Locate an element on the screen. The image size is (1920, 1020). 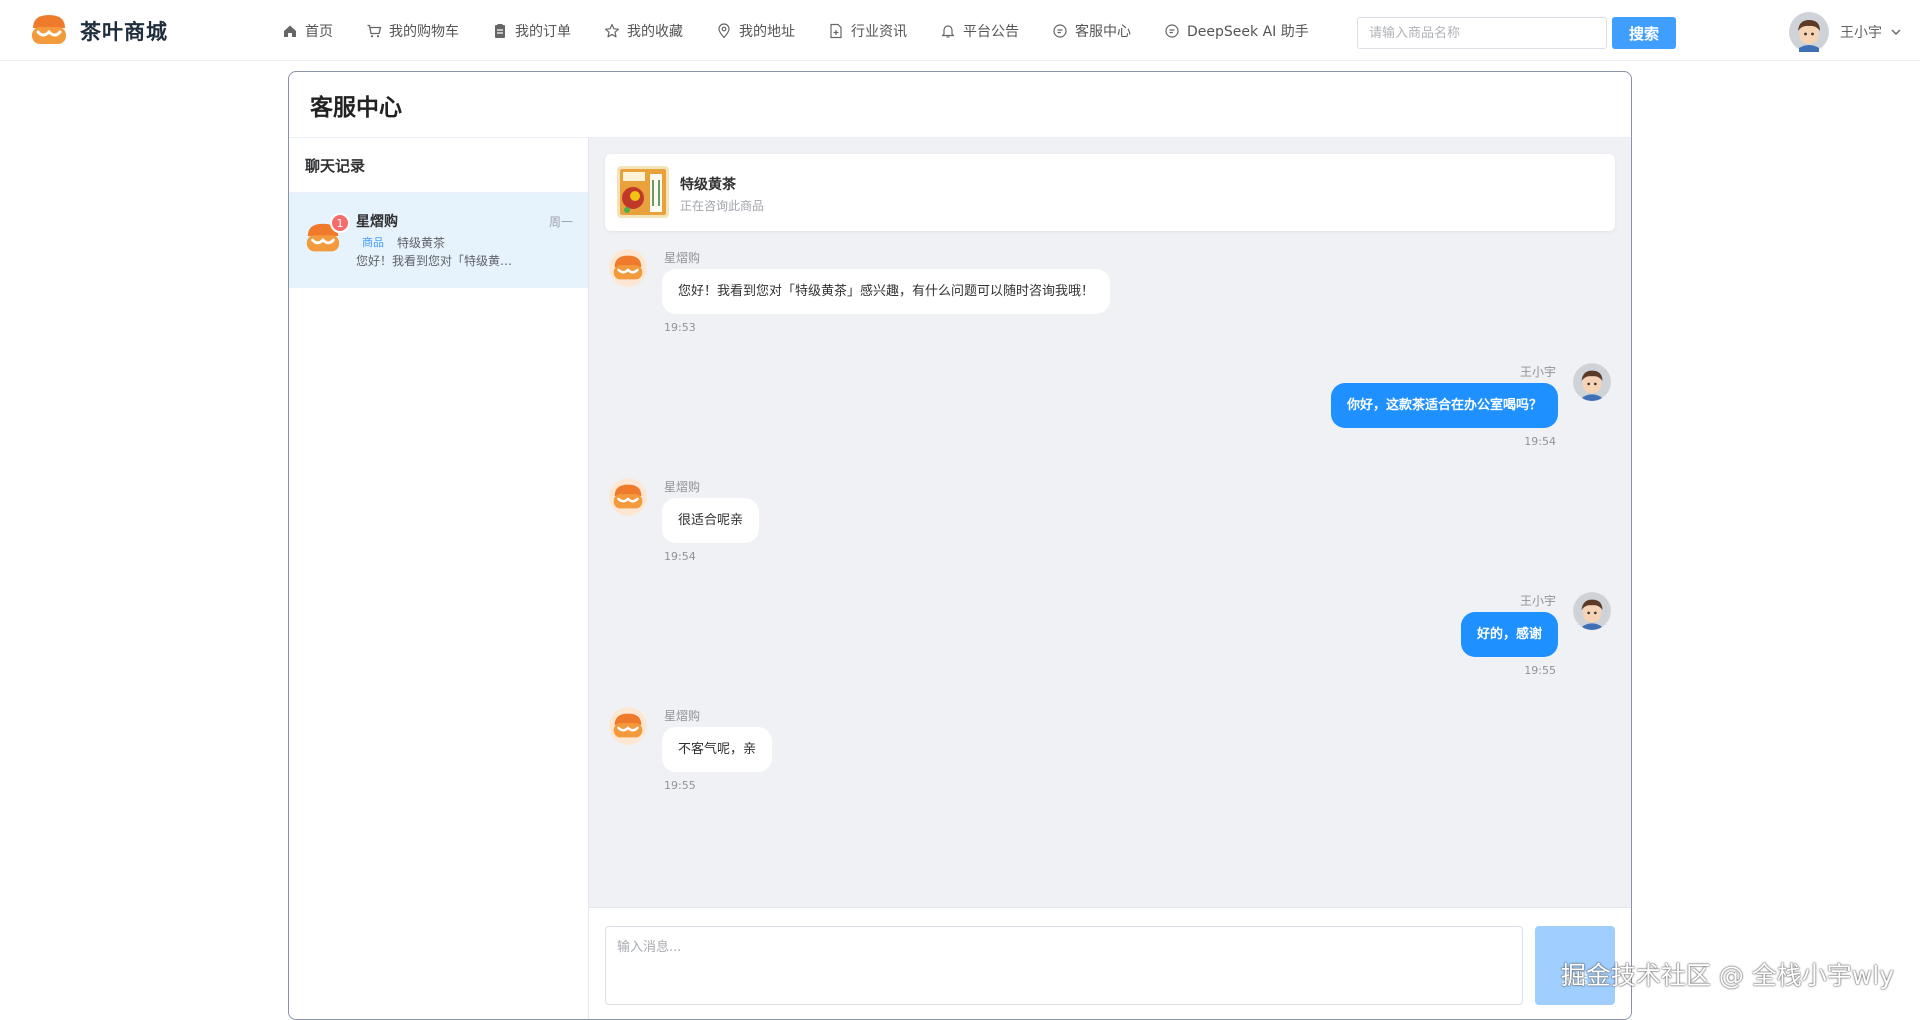
search-input is located at coordinates (1482, 33).